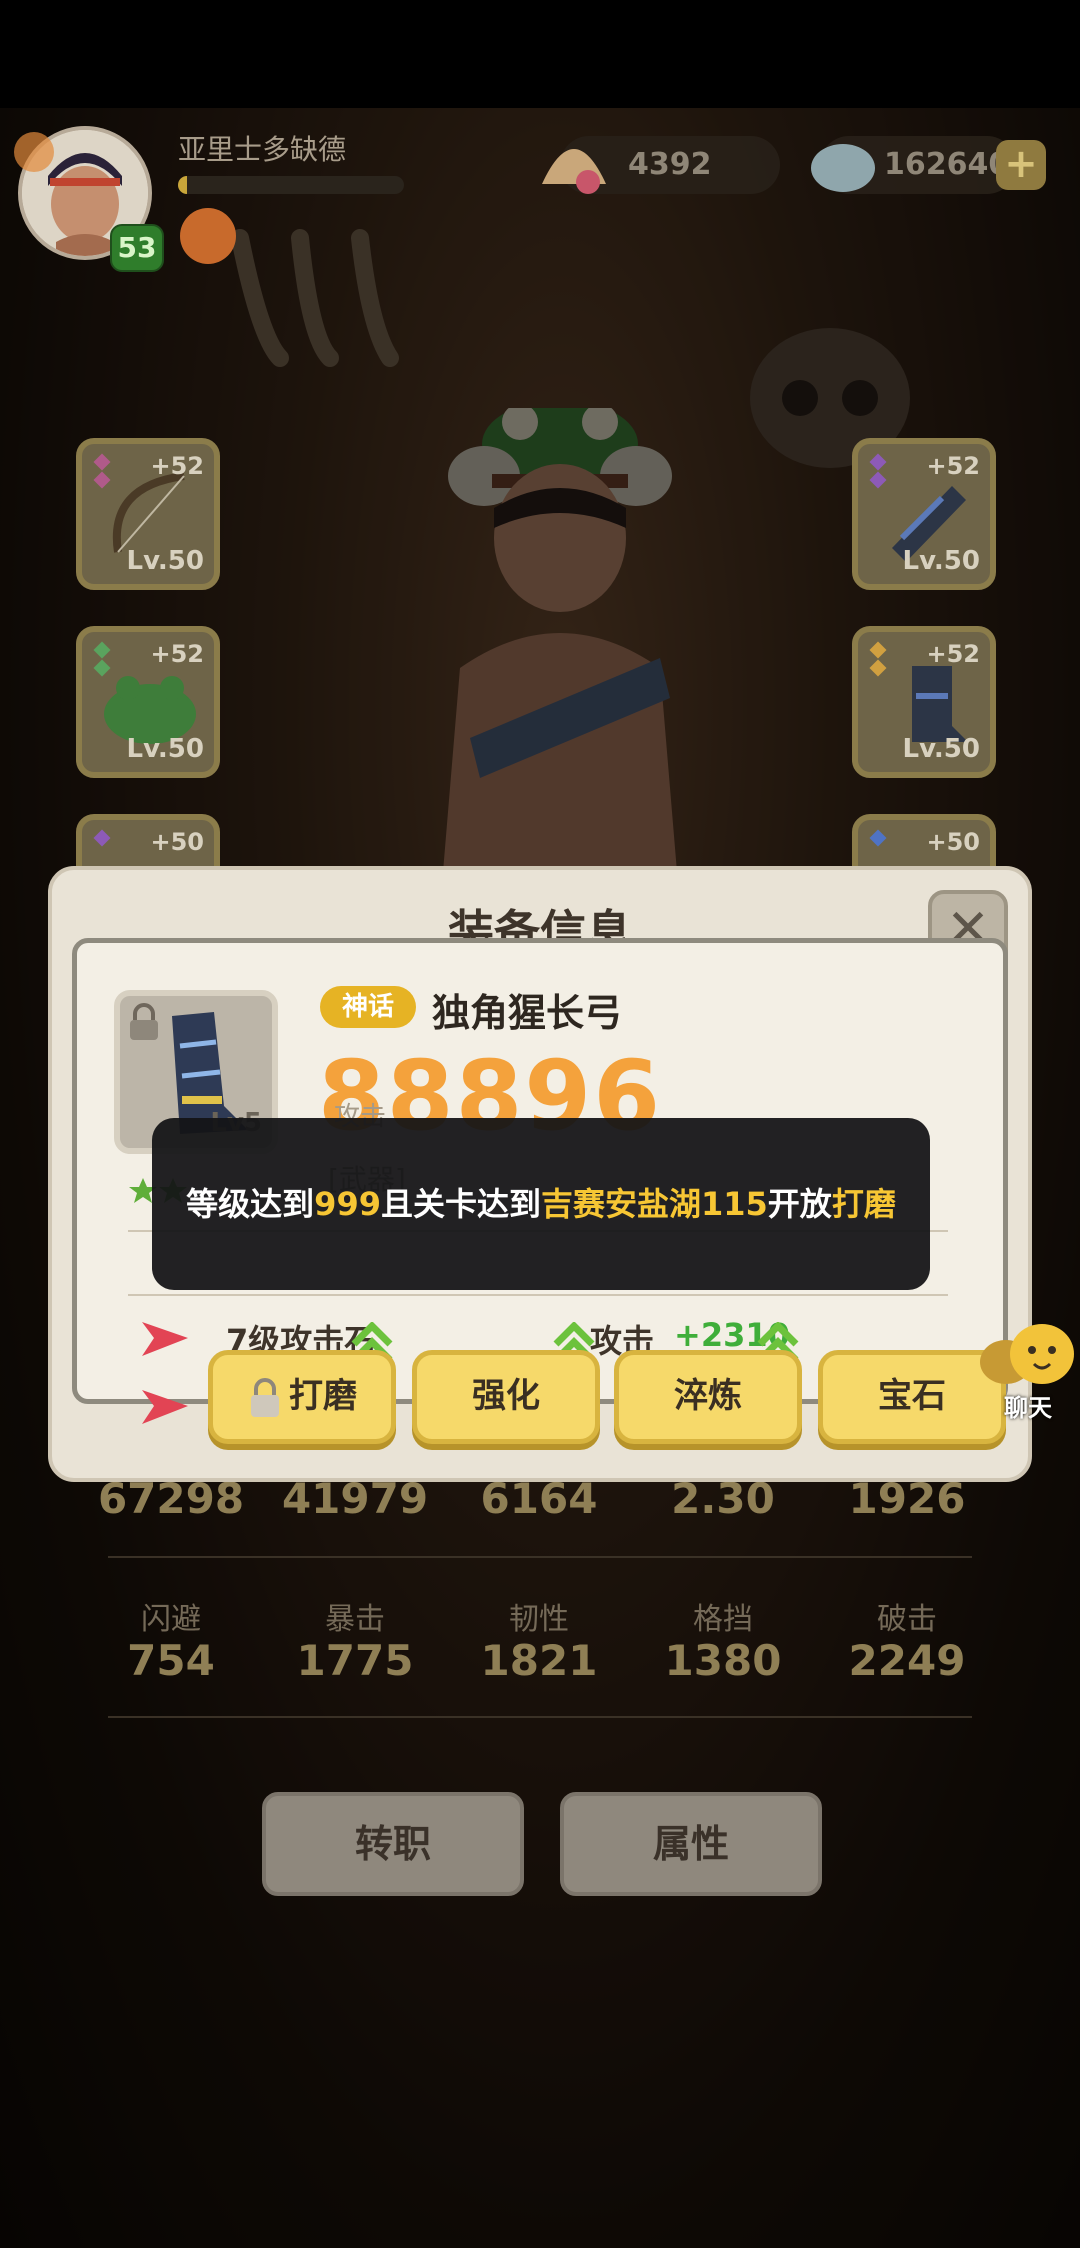 This screenshot has height=2248, width=1080. I want to click on toast-feature: 打磨, so click(863, 1204).